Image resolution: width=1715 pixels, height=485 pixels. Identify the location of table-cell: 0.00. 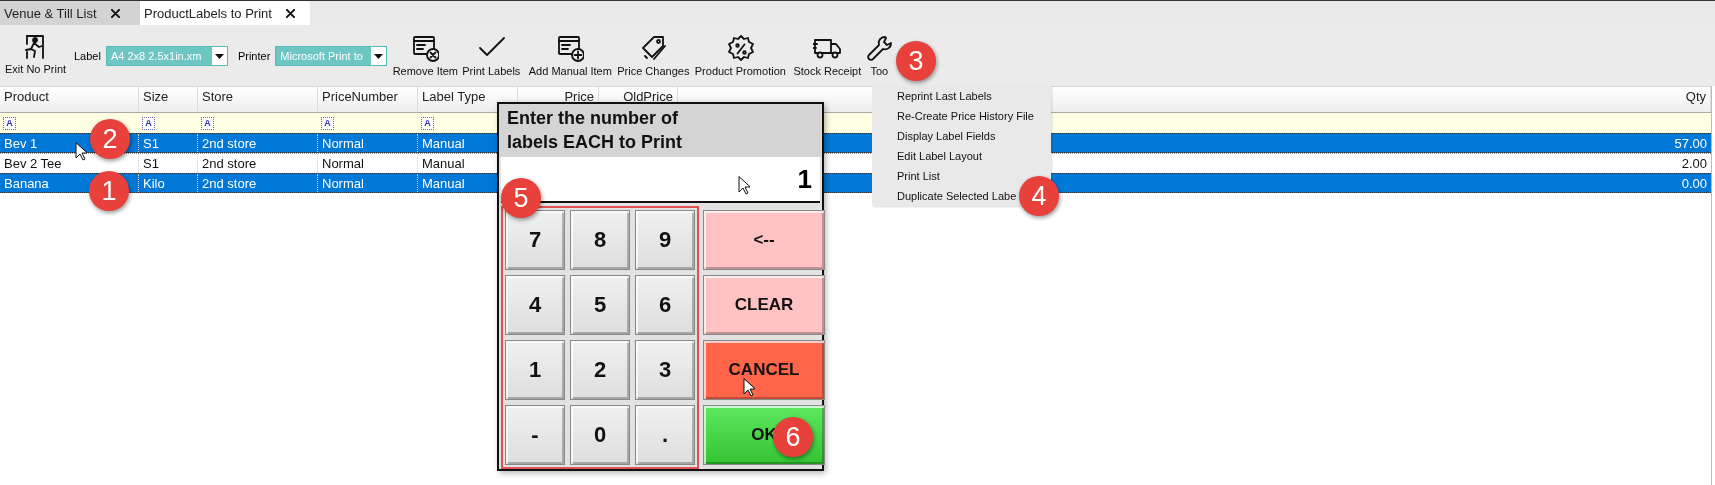
(1694, 183).